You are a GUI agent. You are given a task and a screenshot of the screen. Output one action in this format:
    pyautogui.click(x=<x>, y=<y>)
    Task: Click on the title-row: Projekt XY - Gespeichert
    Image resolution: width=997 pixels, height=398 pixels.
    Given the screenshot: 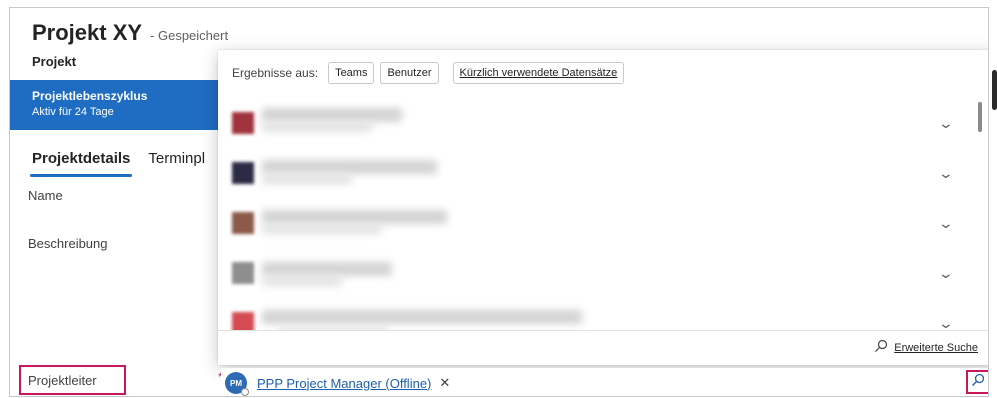 What is the action you would take?
    pyautogui.click(x=130, y=33)
    